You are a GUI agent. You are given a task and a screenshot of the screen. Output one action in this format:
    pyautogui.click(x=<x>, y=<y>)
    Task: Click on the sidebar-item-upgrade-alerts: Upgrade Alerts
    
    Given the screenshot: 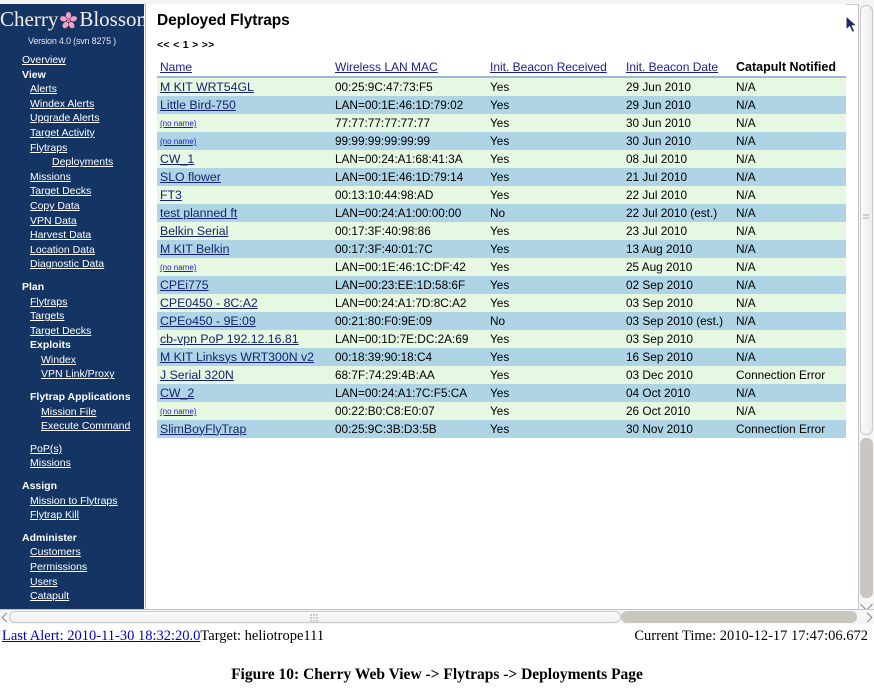 What is the action you would take?
    pyautogui.click(x=72, y=118)
    